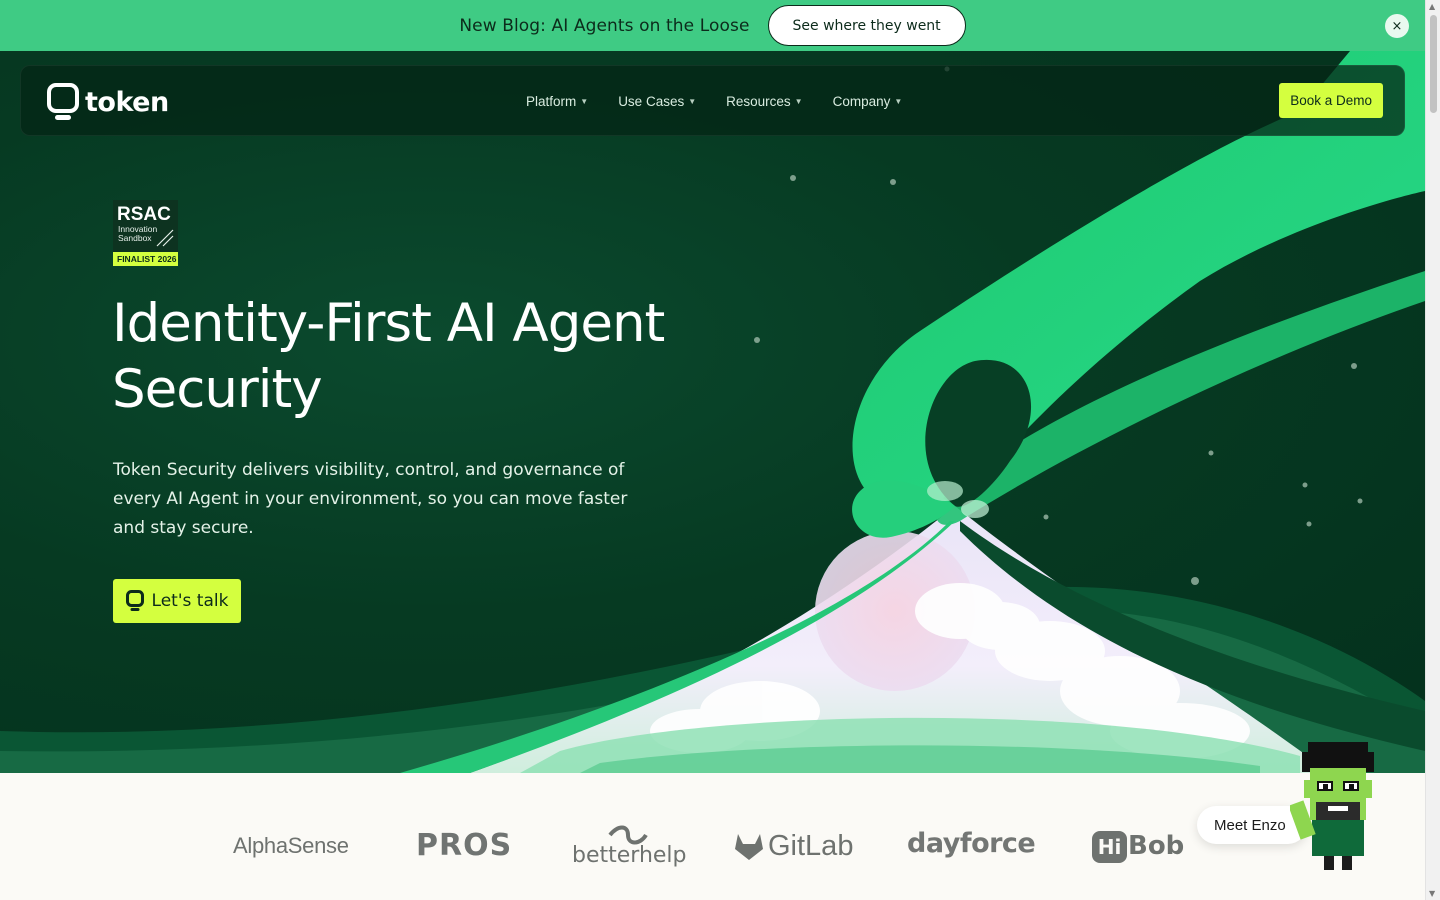 The width and height of the screenshot is (1440, 900). I want to click on betterhelp-leaf-icon, so click(628, 835).